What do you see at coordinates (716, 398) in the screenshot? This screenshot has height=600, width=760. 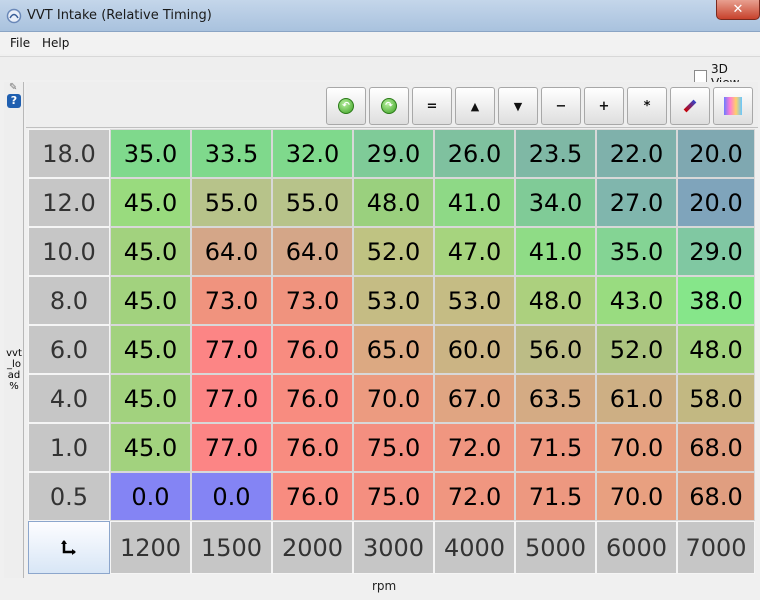 I see `table-cell: 58.0` at bounding box center [716, 398].